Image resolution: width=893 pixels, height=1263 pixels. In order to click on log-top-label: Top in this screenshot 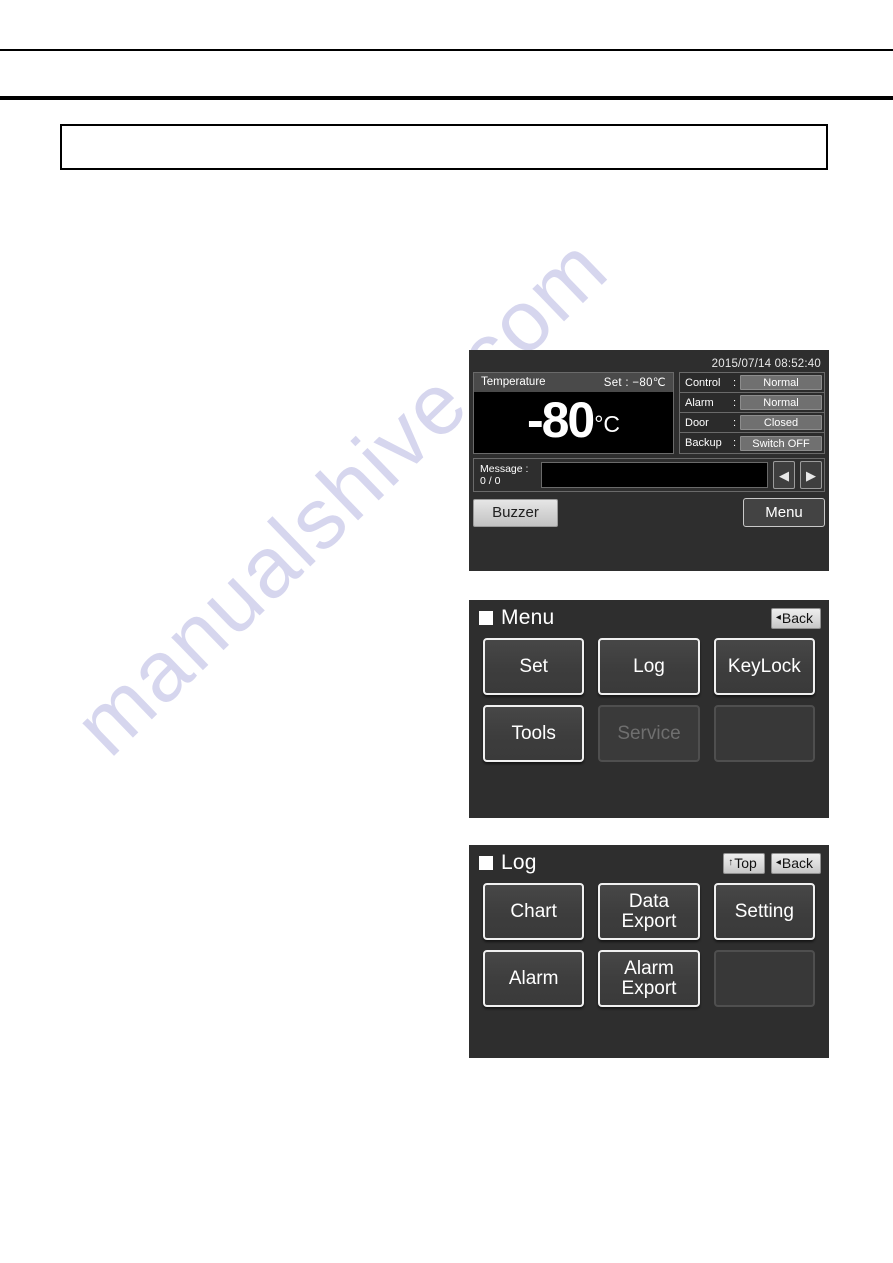, I will do `click(745, 863)`.